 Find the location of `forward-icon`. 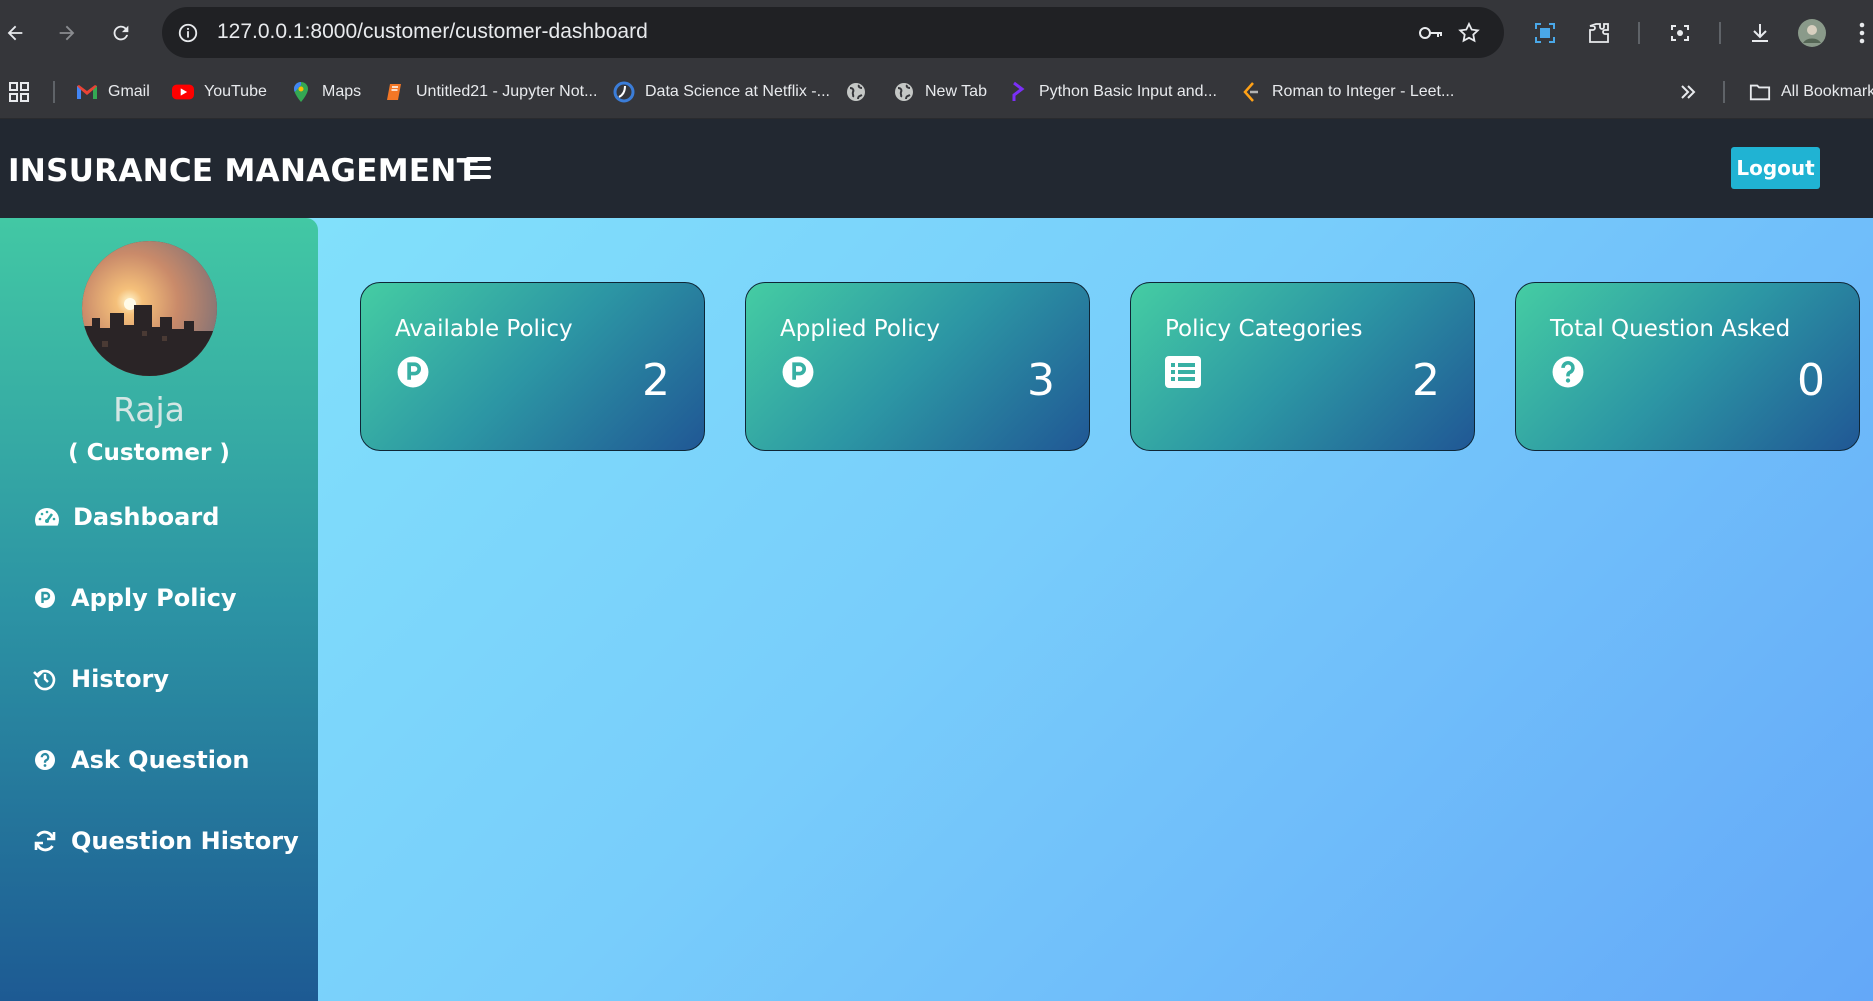

forward-icon is located at coordinates (67, 33).